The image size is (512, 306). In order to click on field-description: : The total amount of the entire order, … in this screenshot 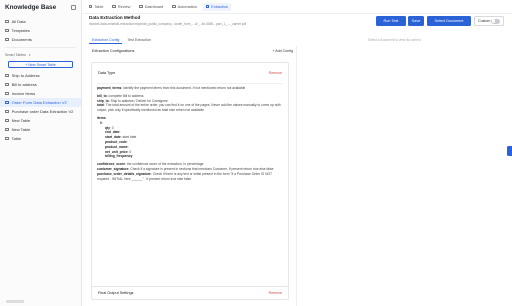, I will do `click(189, 108)`.